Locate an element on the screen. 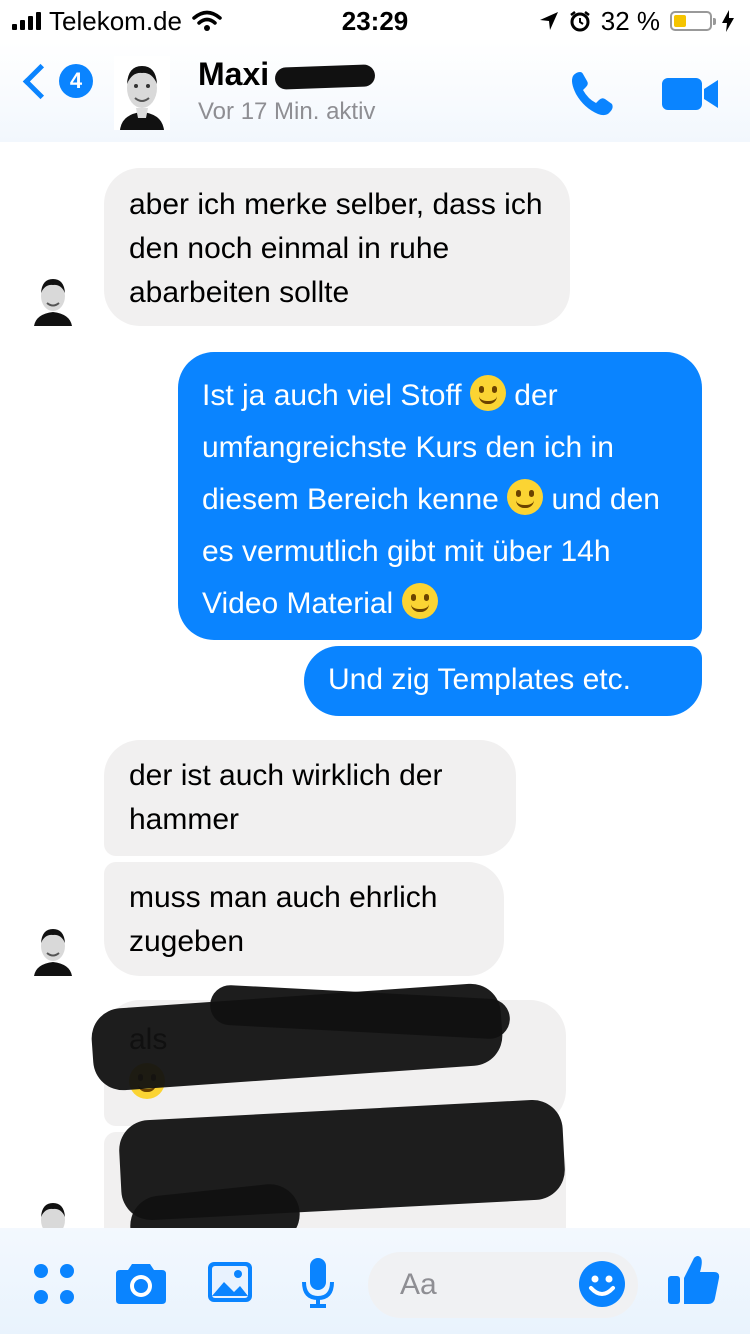 This screenshot has width=750, height=1334. contact-name-text: Maxi is located at coordinates (234, 74).